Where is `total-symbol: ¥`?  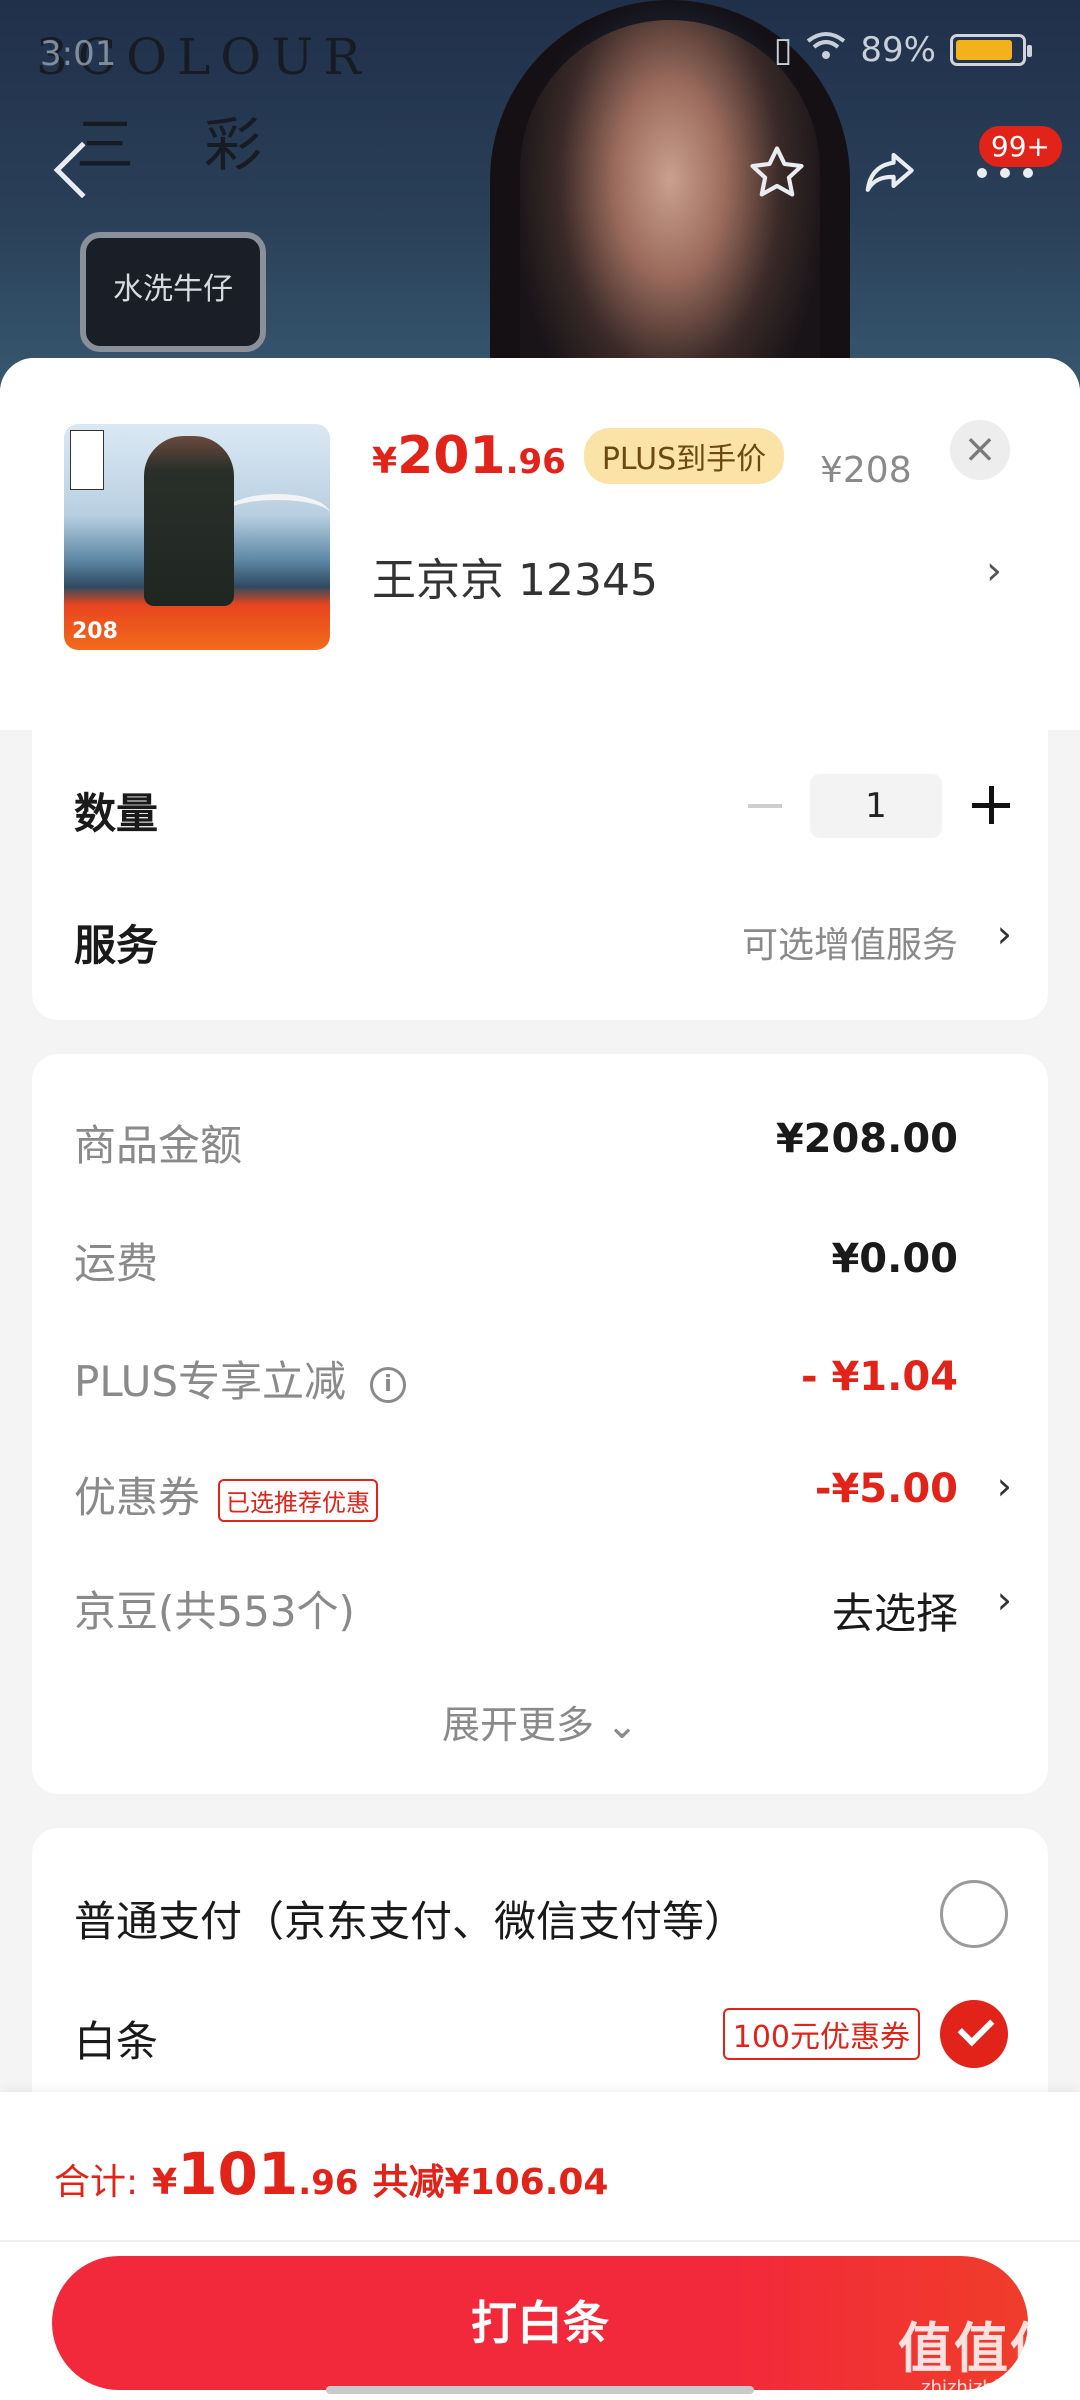 total-symbol: ¥ is located at coordinates (165, 2182).